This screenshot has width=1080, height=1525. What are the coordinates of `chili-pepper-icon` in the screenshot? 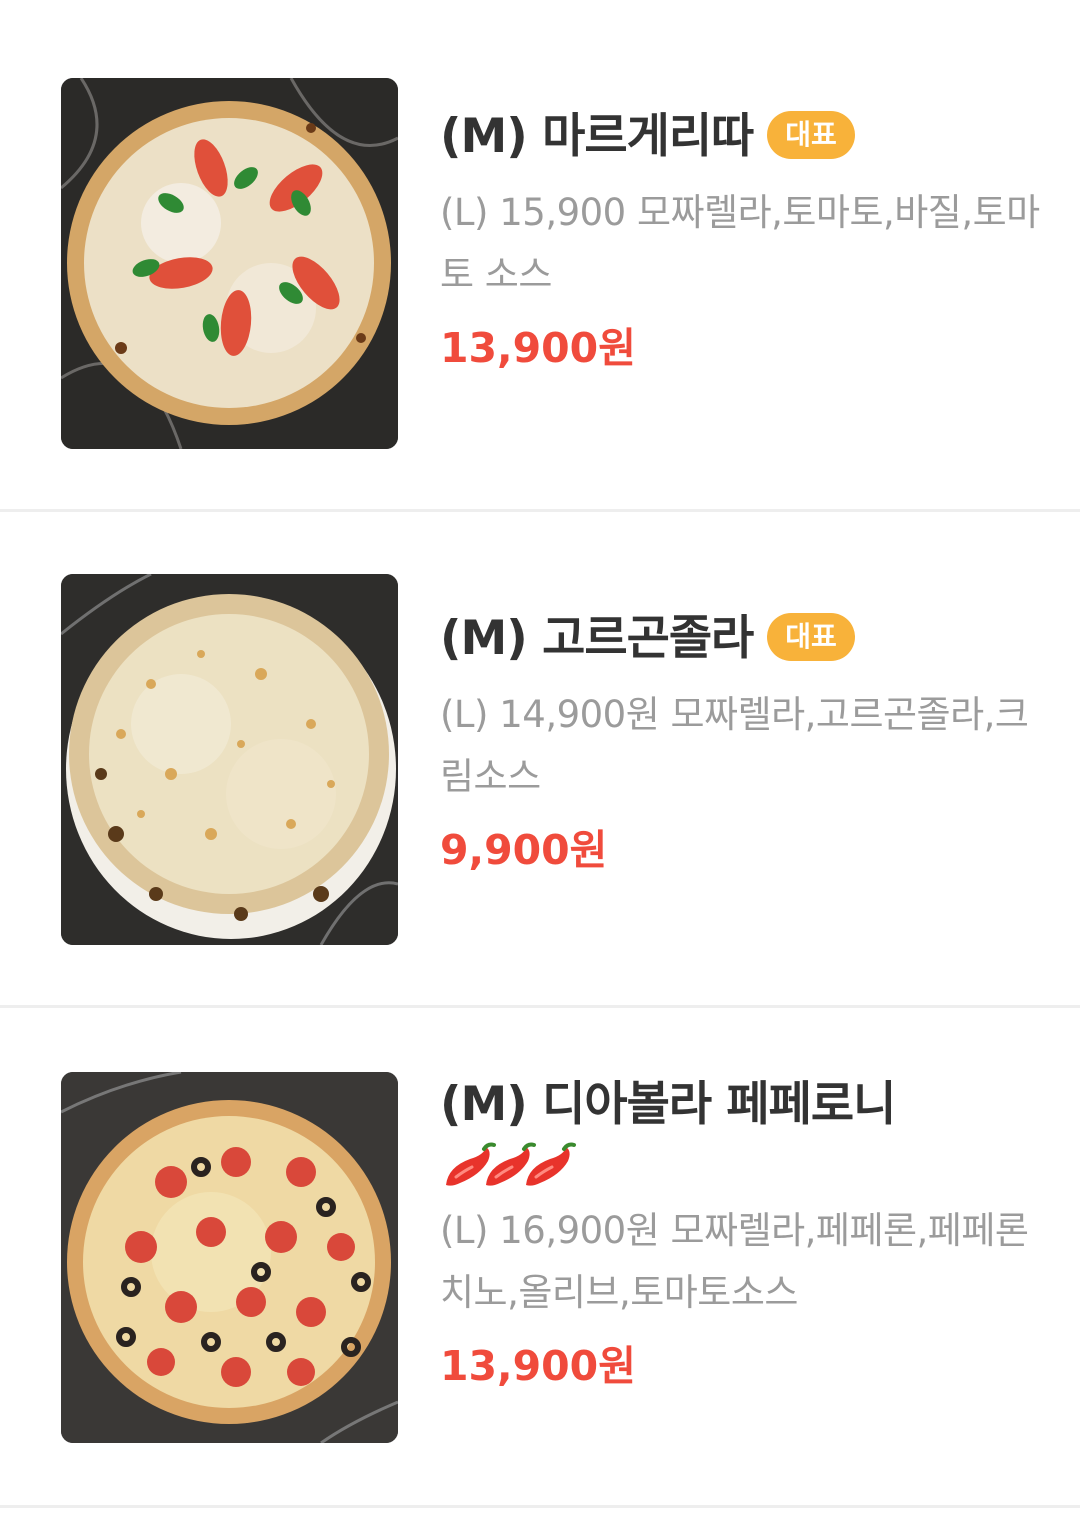 It's located at (511, 1165).